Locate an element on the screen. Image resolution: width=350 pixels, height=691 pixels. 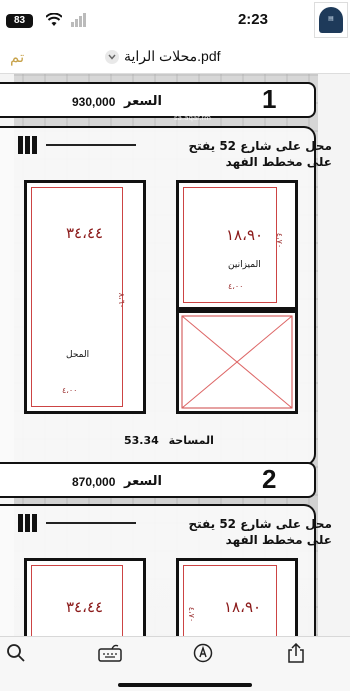
document-title-text: محلات الراية.pdf is located at coordinates (172, 56).